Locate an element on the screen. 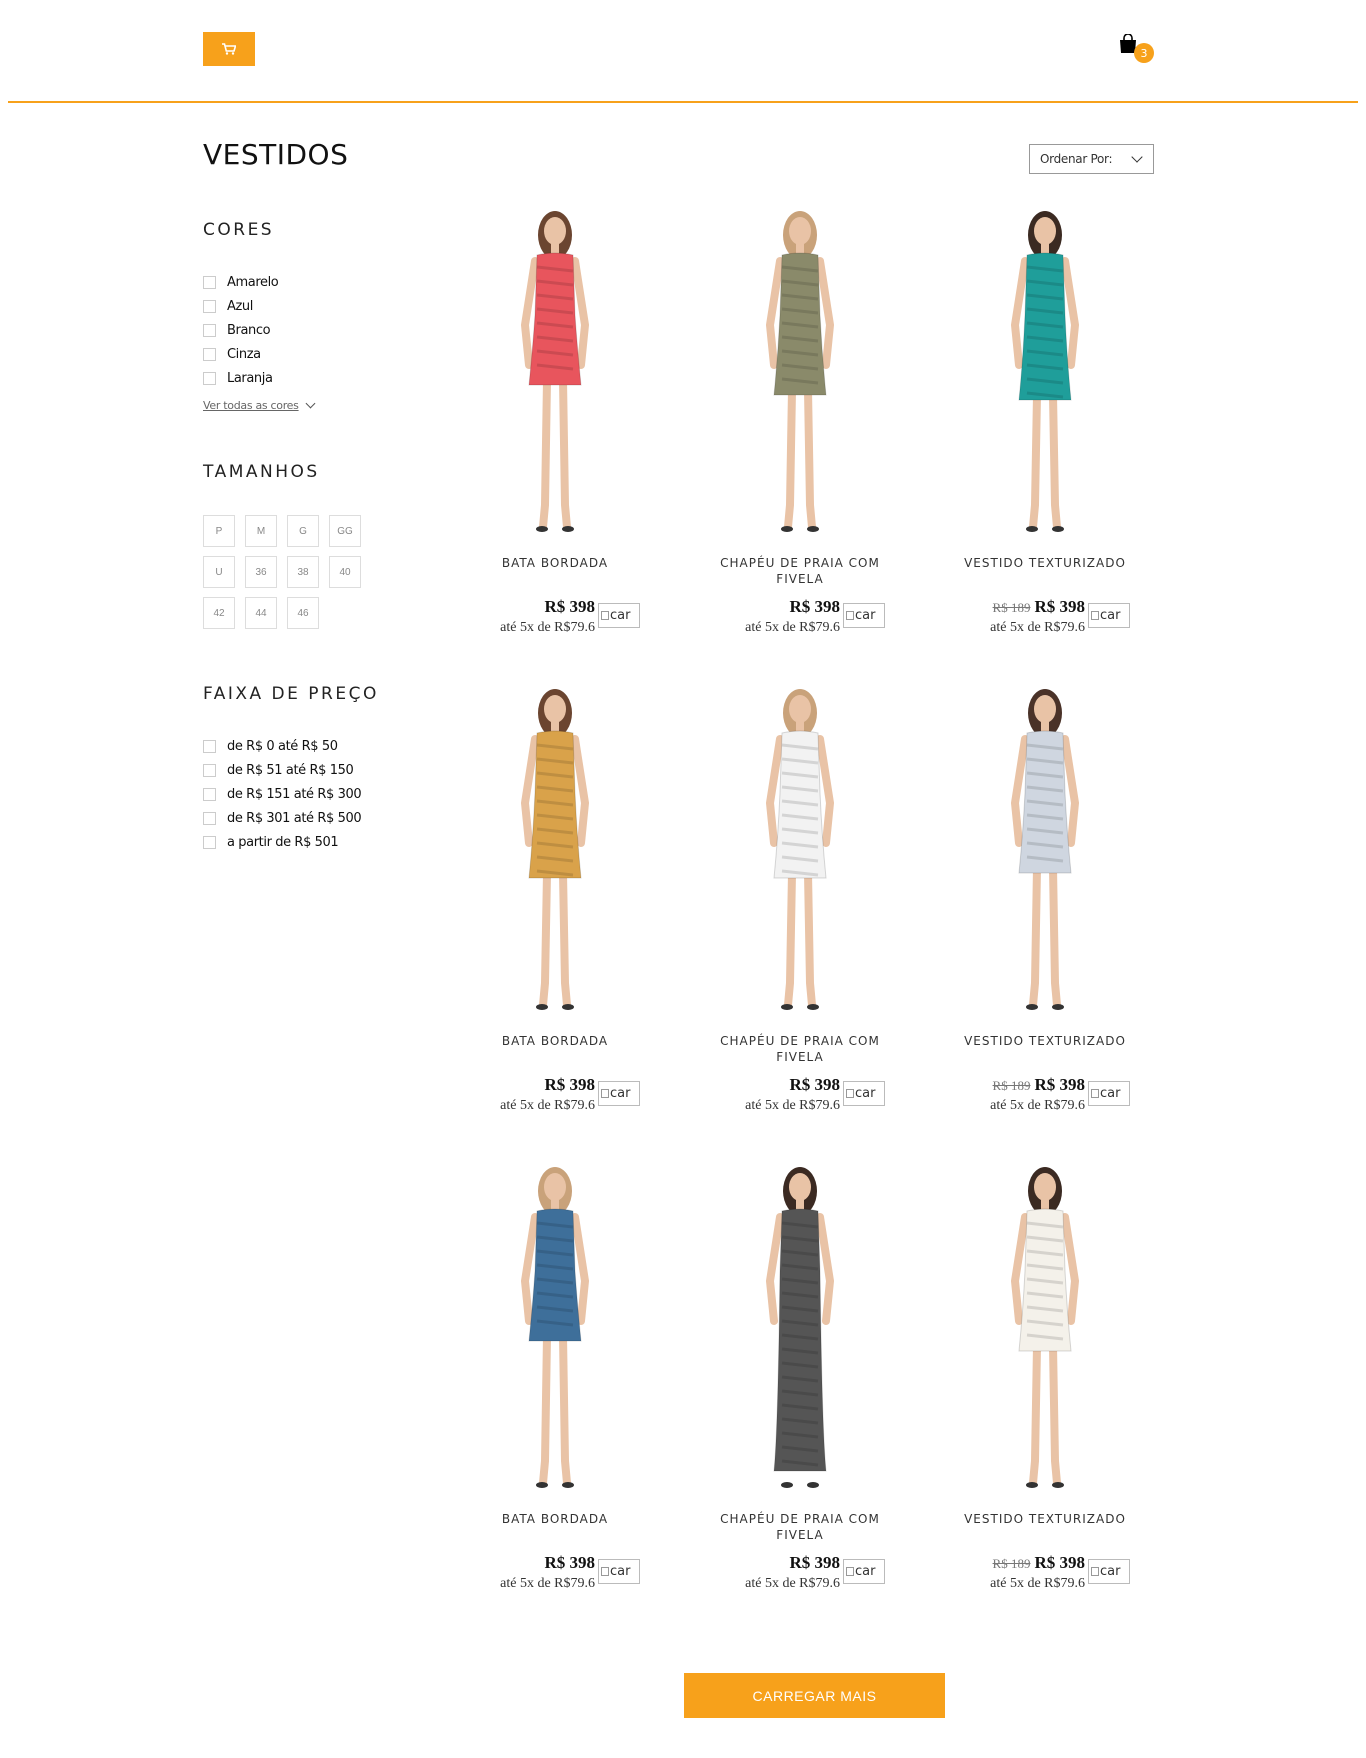  chevron-down-icon is located at coordinates (310, 403).